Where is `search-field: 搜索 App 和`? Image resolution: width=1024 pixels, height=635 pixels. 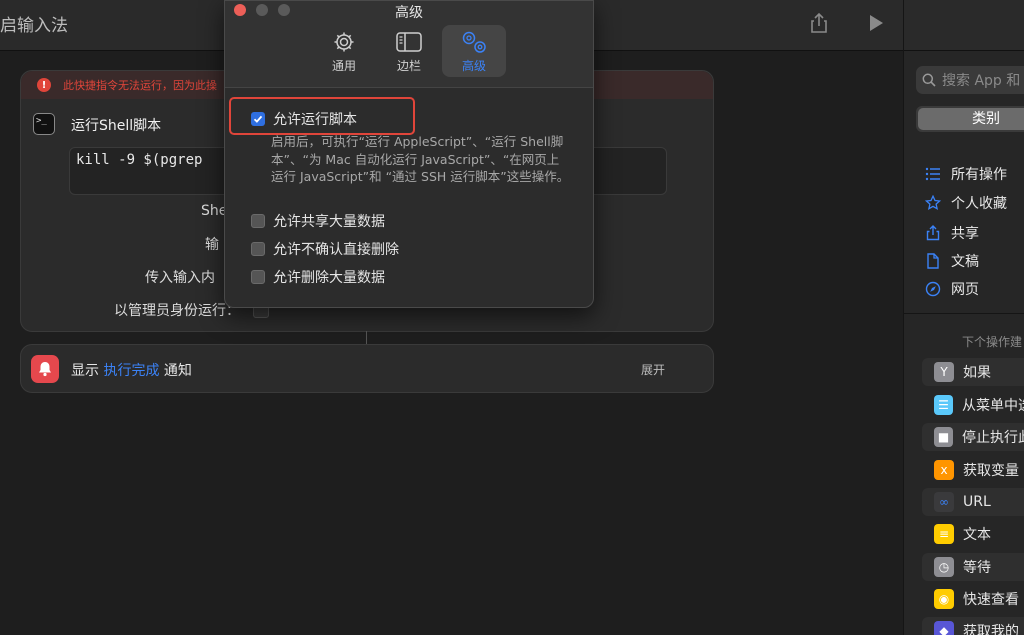 search-field: 搜索 App 和 is located at coordinates (970, 80).